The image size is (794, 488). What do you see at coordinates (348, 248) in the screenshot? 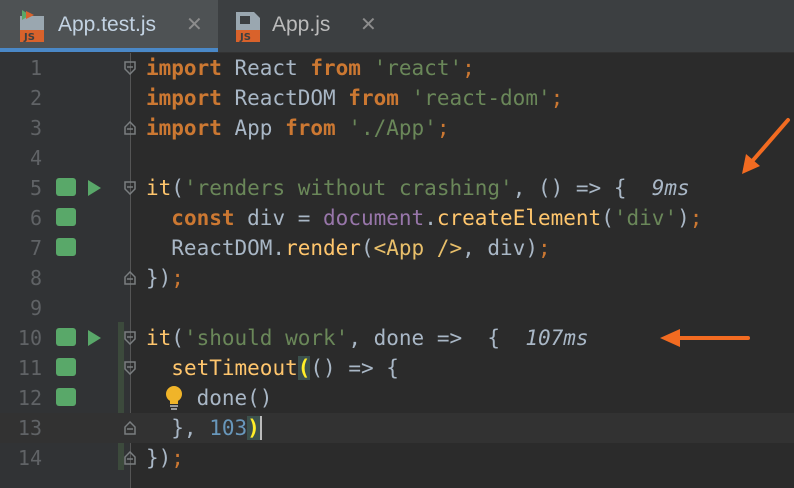
I see `code-text: ReactDOM.render(<App />, div);` at bounding box center [348, 248].